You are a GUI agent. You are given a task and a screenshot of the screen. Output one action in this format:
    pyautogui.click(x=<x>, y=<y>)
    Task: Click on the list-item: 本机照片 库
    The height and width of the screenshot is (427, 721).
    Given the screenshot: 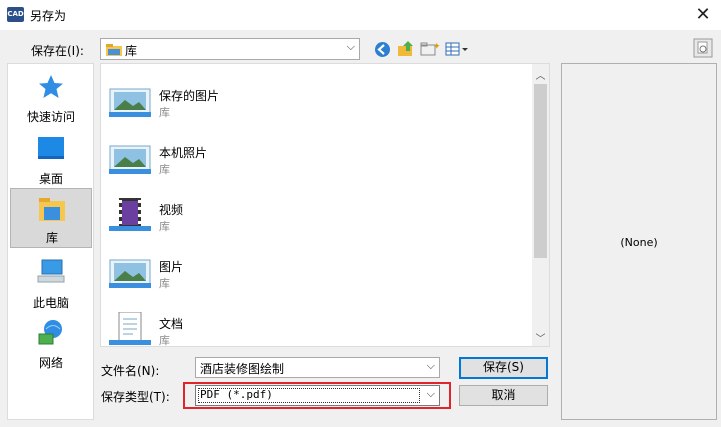 What is the action you would take?
    pyautogui.click(x=316, y=154)
    